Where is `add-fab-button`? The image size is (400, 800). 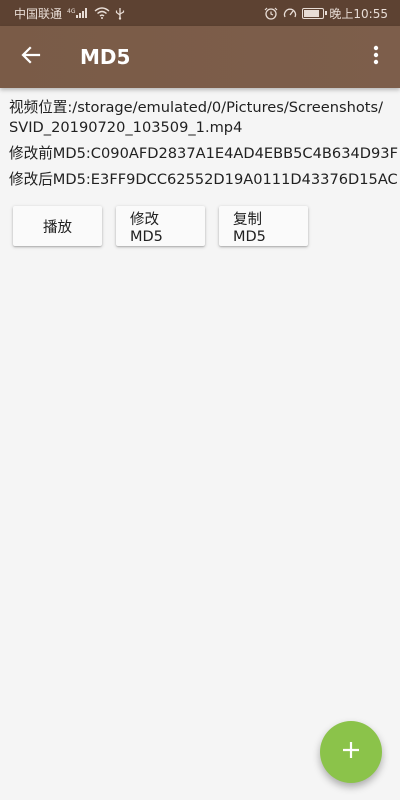 add-fab-button is located at coordinates (351, 752).